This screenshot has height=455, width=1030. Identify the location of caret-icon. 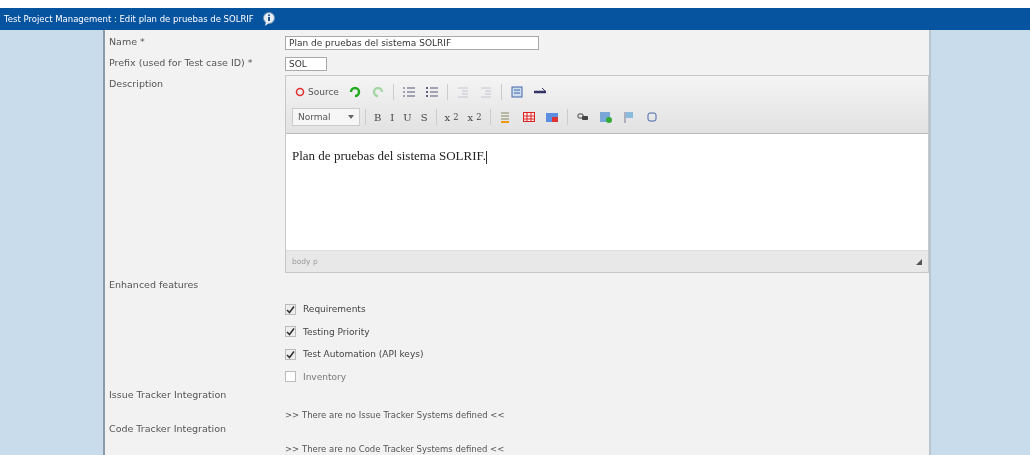
(351, 117).